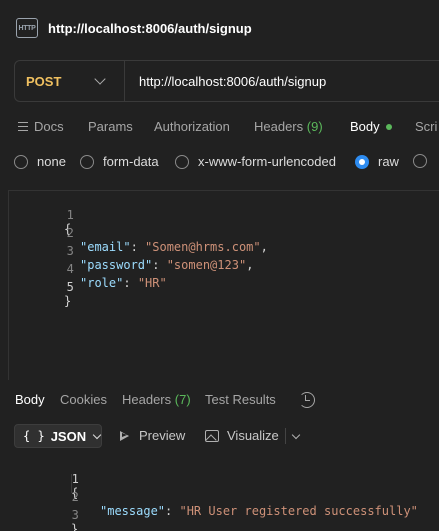 The width and height of the screenshot is (439, 531). I want to click on response-tab-headers: Headers (7), so click(156, 399).